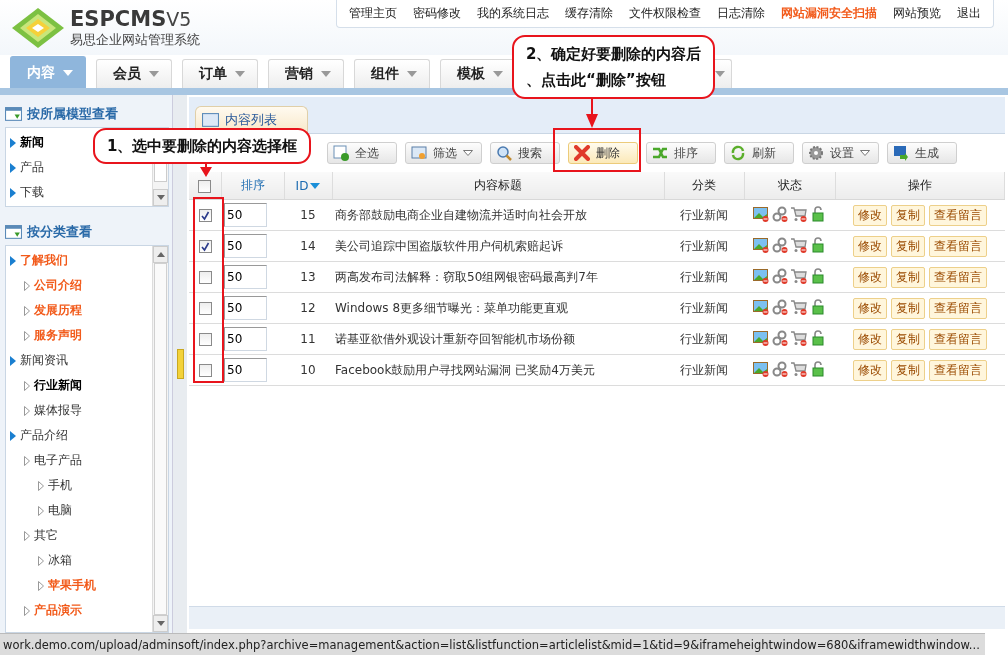 The width and height of the screenshot is (1008, 655). I want to click on logo-version: V5, so click(179, 18).